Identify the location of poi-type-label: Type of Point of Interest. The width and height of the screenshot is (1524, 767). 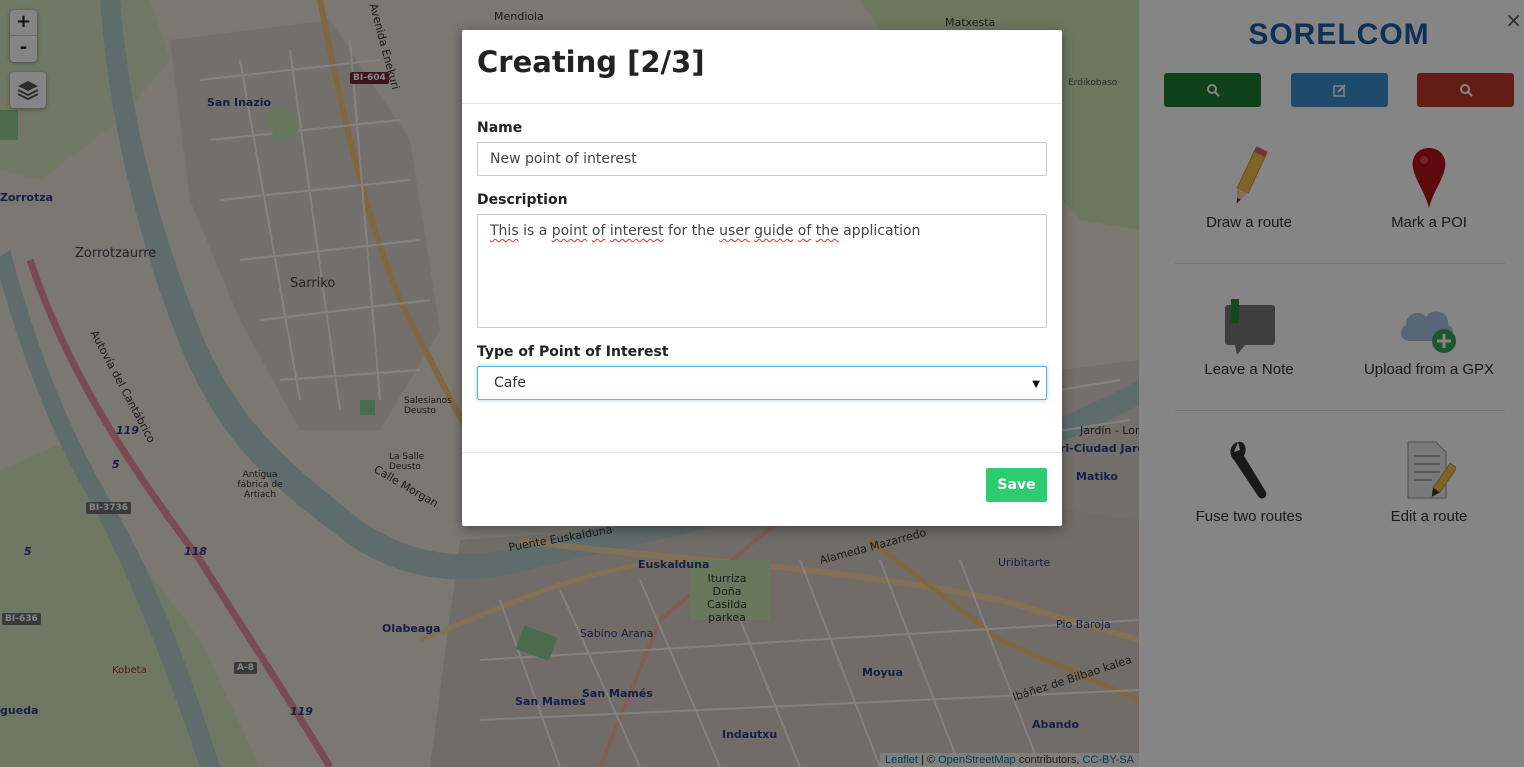
(573, 352).